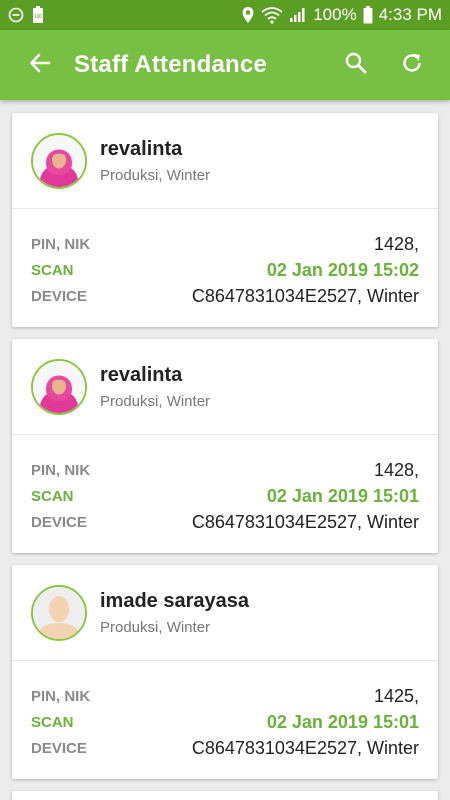 The width and height of the screenshot is (450, 800). Describe the element at coordinates (410, 14) in the screenshot. I see `clock: 4:33 PM` at that location.